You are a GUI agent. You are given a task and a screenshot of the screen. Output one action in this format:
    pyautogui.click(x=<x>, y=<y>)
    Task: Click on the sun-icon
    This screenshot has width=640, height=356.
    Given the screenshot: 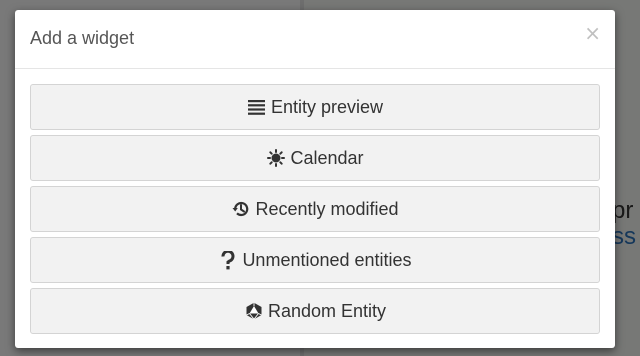 What is the action you would take?
    pyautogui.click(x=276, y=158)
    